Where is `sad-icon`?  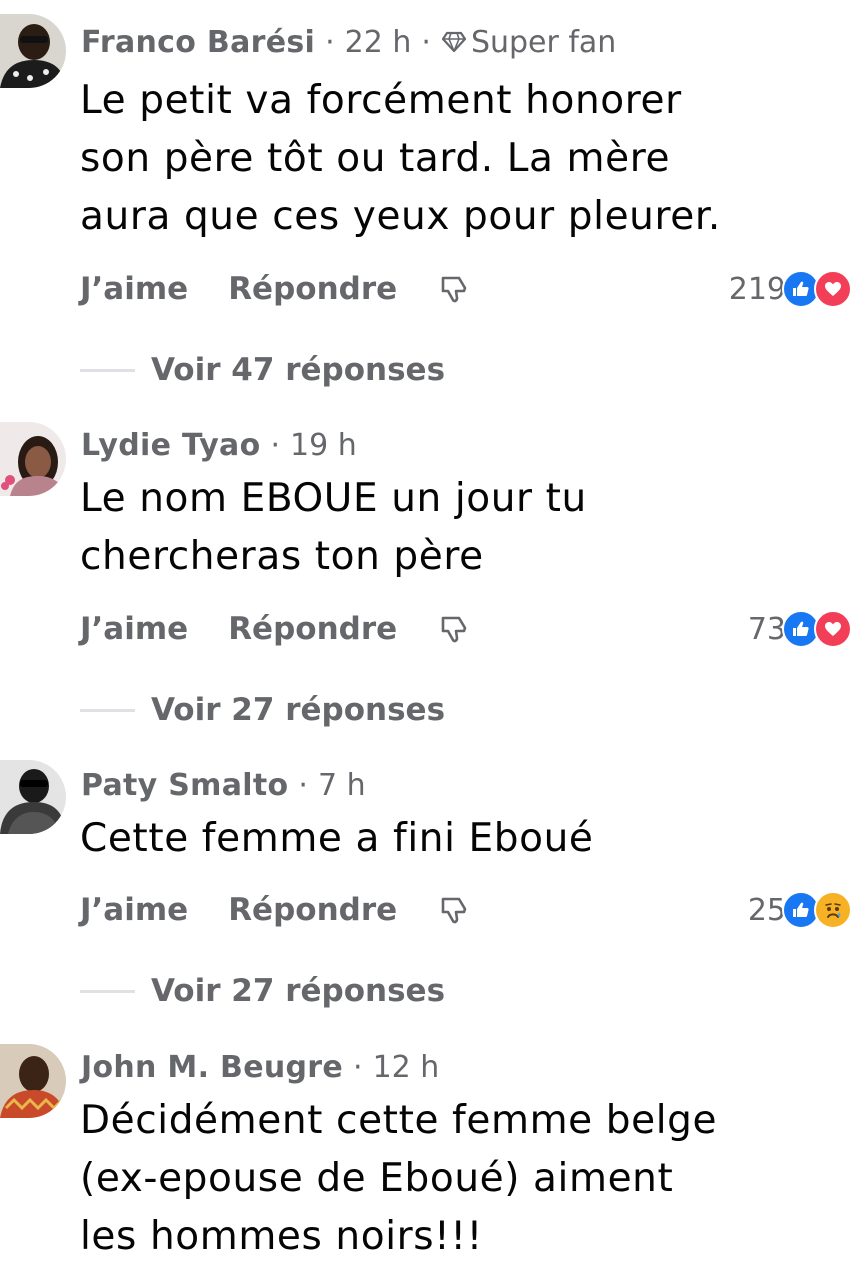 sad-icon is located at coordinates (833, 910).